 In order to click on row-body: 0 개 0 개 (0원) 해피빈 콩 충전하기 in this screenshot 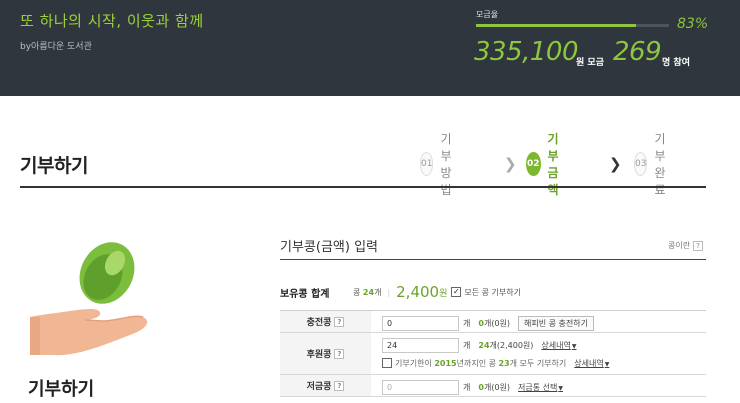, I will do `click(538, 321)`.